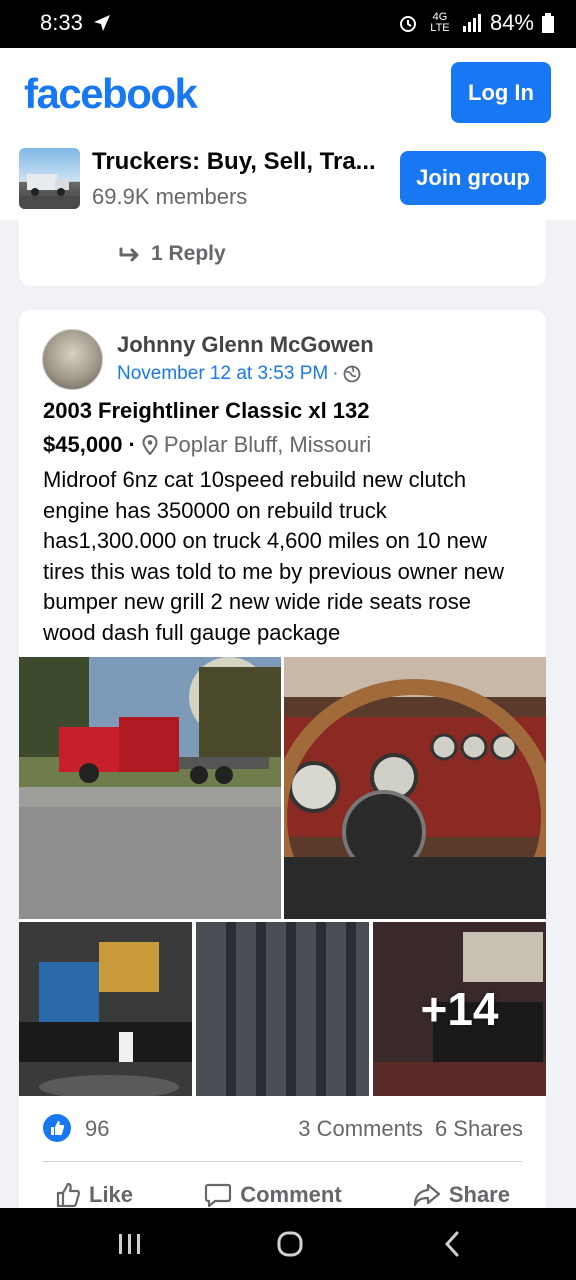  What do you see at coordinates (105, 1009) in the screenshot?
I see `photo-engine` at bounding box center [105, 1009].